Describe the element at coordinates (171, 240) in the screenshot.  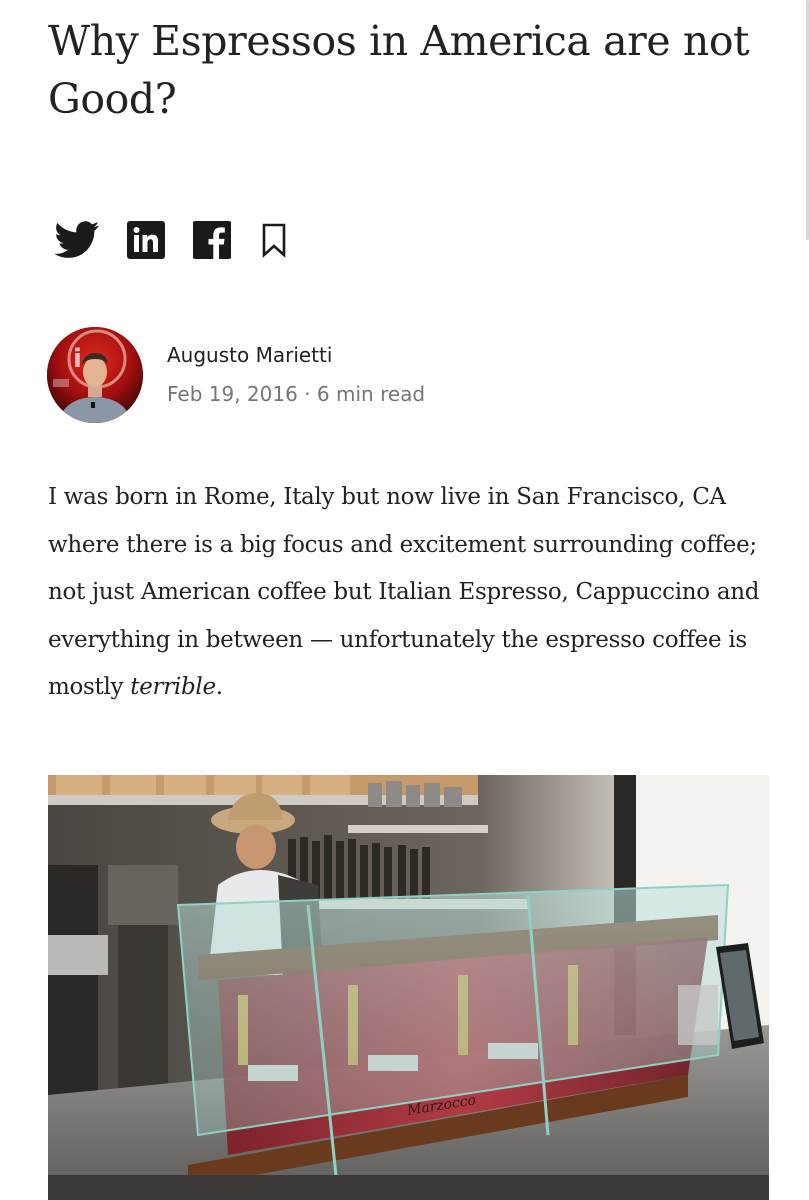
I see `share-bar` at that location.